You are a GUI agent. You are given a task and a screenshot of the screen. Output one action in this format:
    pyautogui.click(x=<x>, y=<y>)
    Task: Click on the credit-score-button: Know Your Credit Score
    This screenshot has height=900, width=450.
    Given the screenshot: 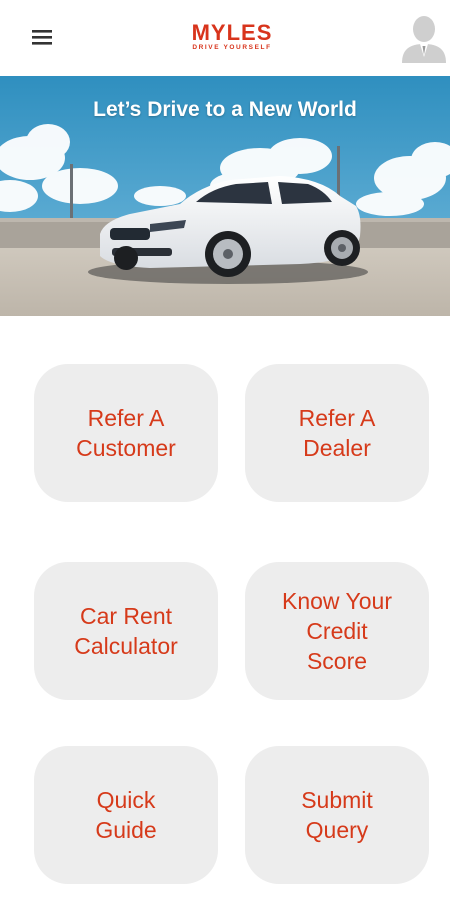 What is the action you would take?
    pyautogui.click(x=337, y=631)
    